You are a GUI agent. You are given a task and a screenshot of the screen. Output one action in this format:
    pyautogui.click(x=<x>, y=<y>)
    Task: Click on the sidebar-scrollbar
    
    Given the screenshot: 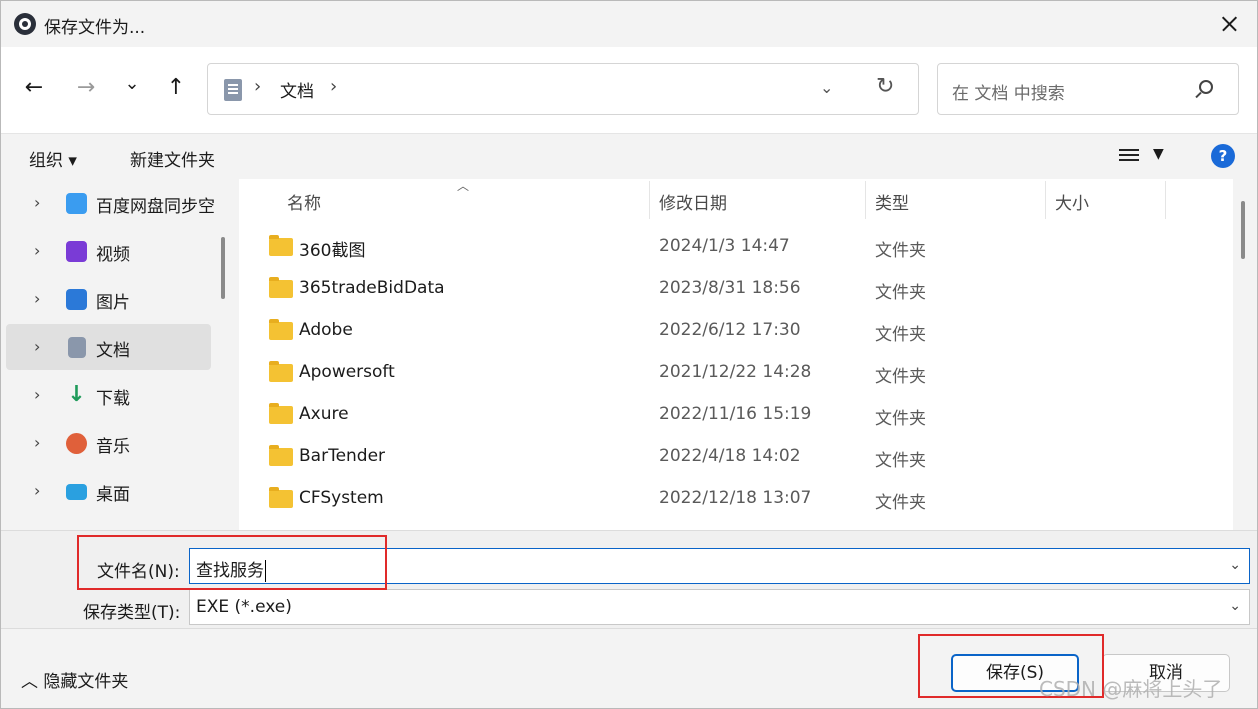 What is the action you would take?
    pyautogui.click(x=223, y=268)
    